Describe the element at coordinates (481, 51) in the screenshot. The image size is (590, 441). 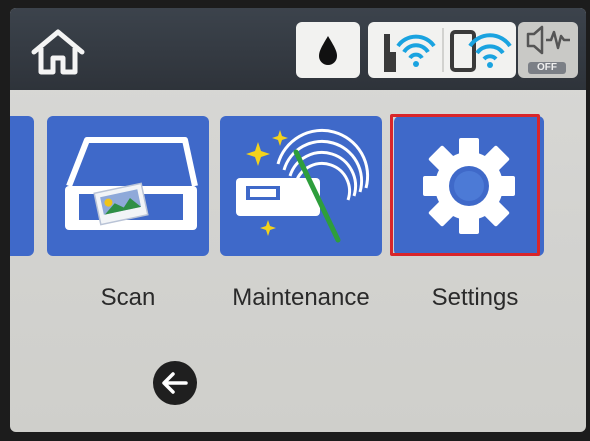
I see `wifi-direct-icon` at that location.